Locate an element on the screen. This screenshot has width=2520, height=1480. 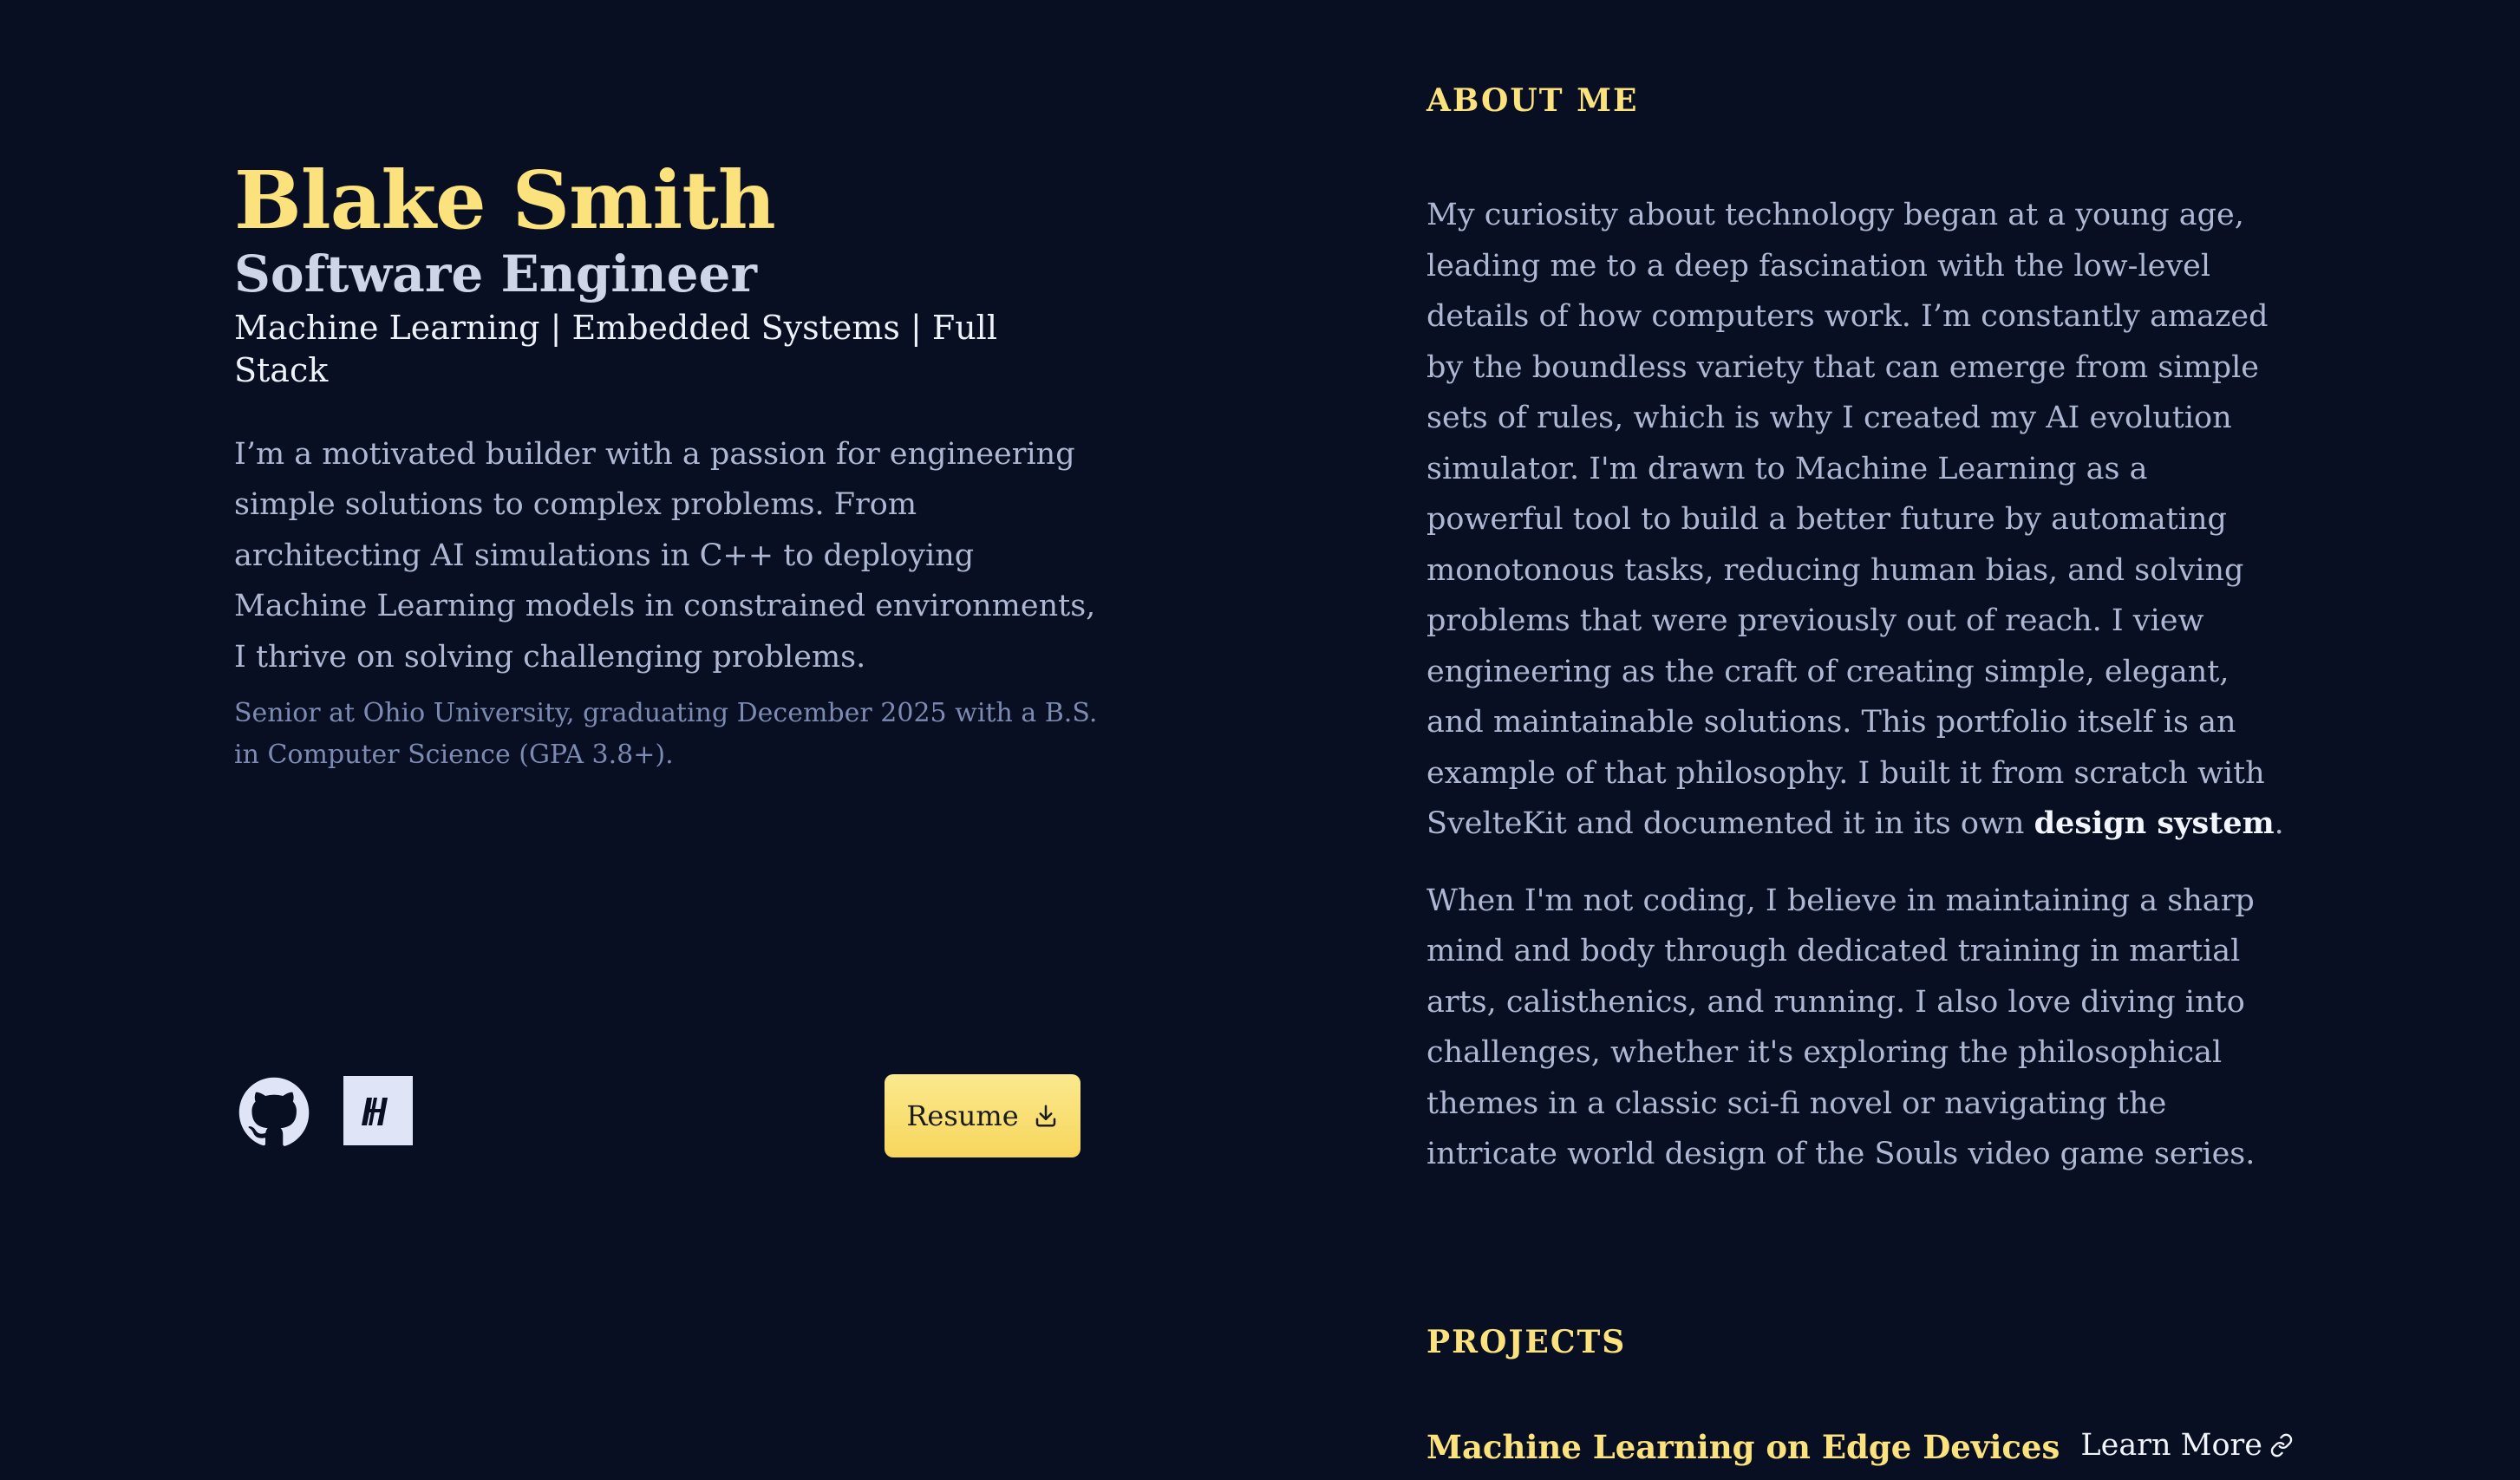
hashnode-link is located at coordinates (378, 1110).